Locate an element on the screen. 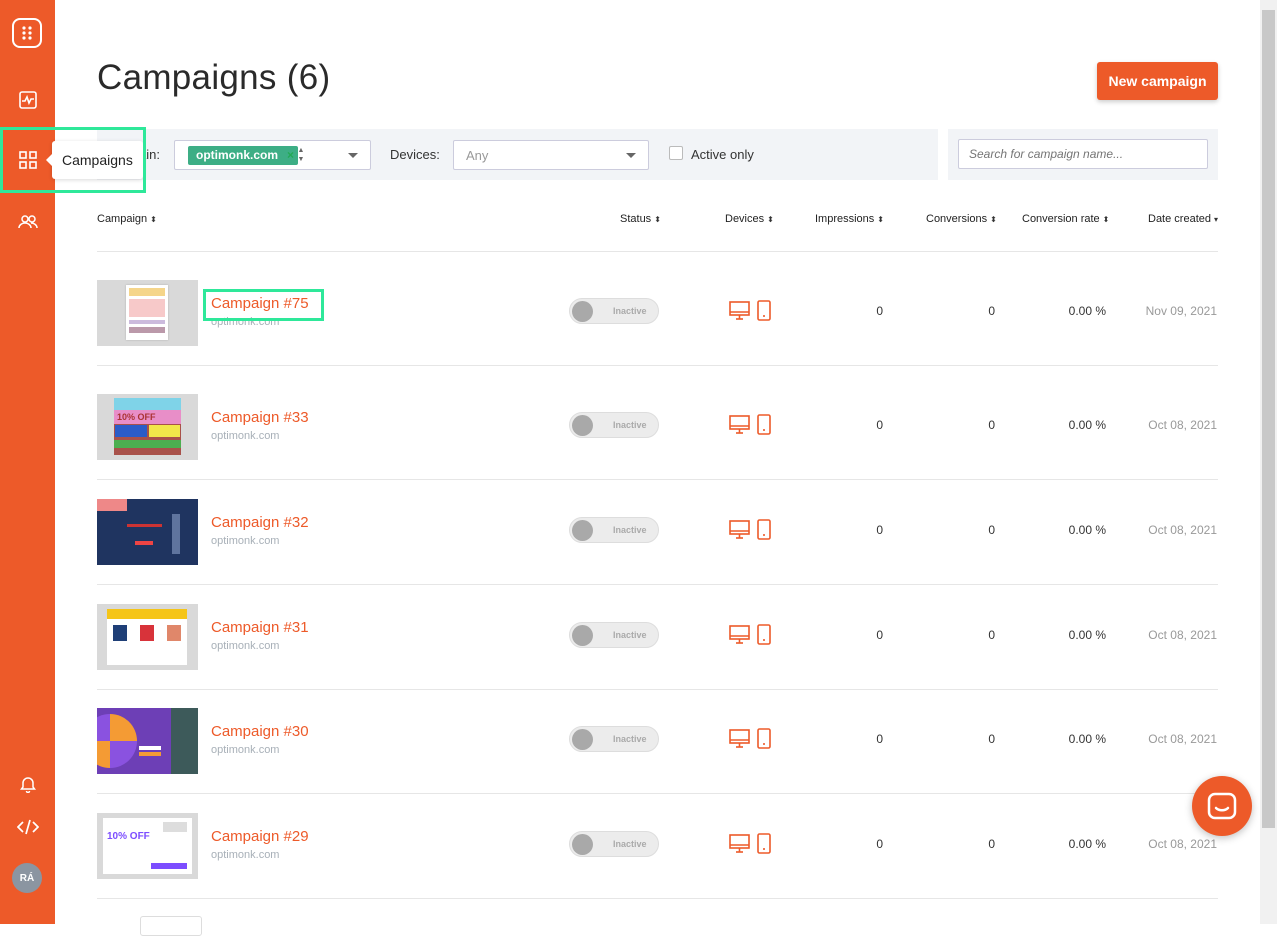 Image resolution: width=1277 pixels, height=936 pixels. domain-chip: optimonk.com × is located at coordinates (243, 155).